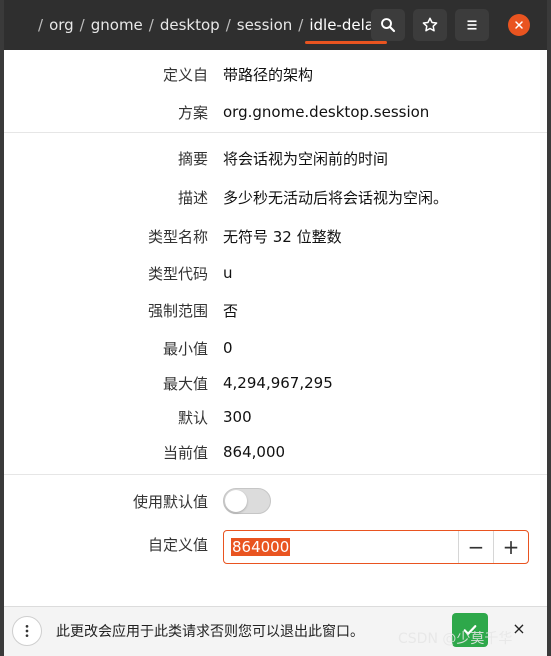 This screenshot has width=551, height=656. I want to click on minus-icon: −, so click(476, 547).